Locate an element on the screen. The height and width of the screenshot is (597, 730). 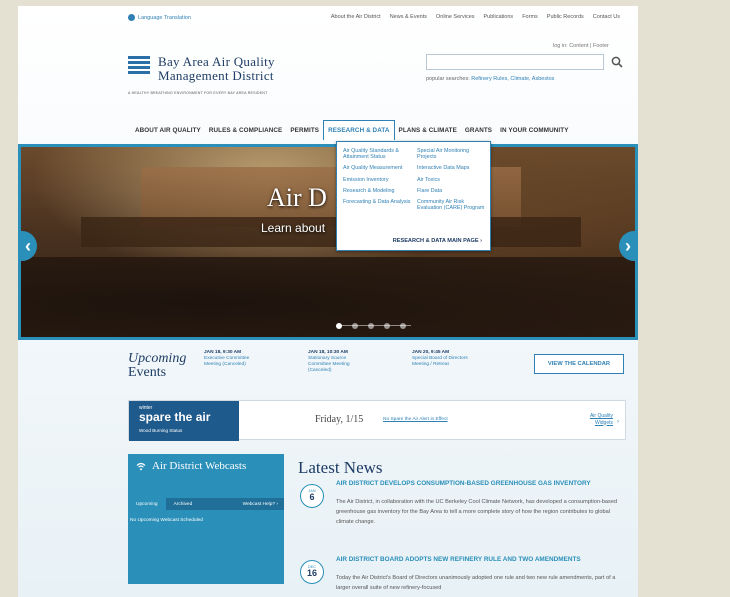
webcasts-empty-message: No Upcoming Webcast Scheduled is located at coordinates (166, 520).